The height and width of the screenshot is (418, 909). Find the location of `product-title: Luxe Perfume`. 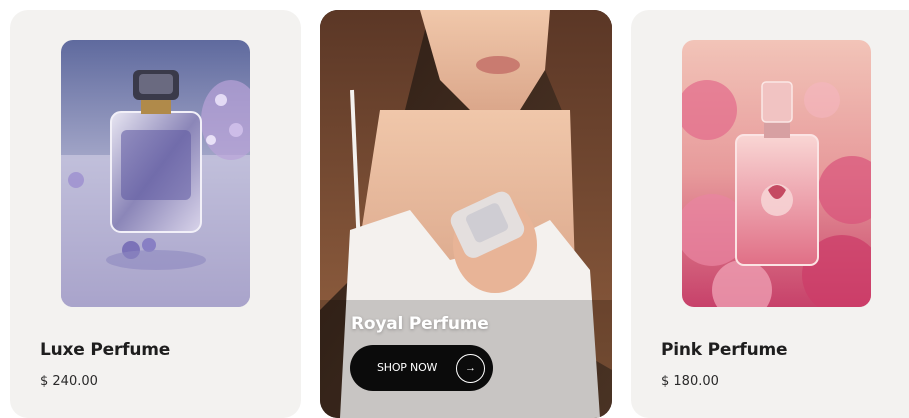

product-title: Luxe Perfume is located at coordinates (105, 350).